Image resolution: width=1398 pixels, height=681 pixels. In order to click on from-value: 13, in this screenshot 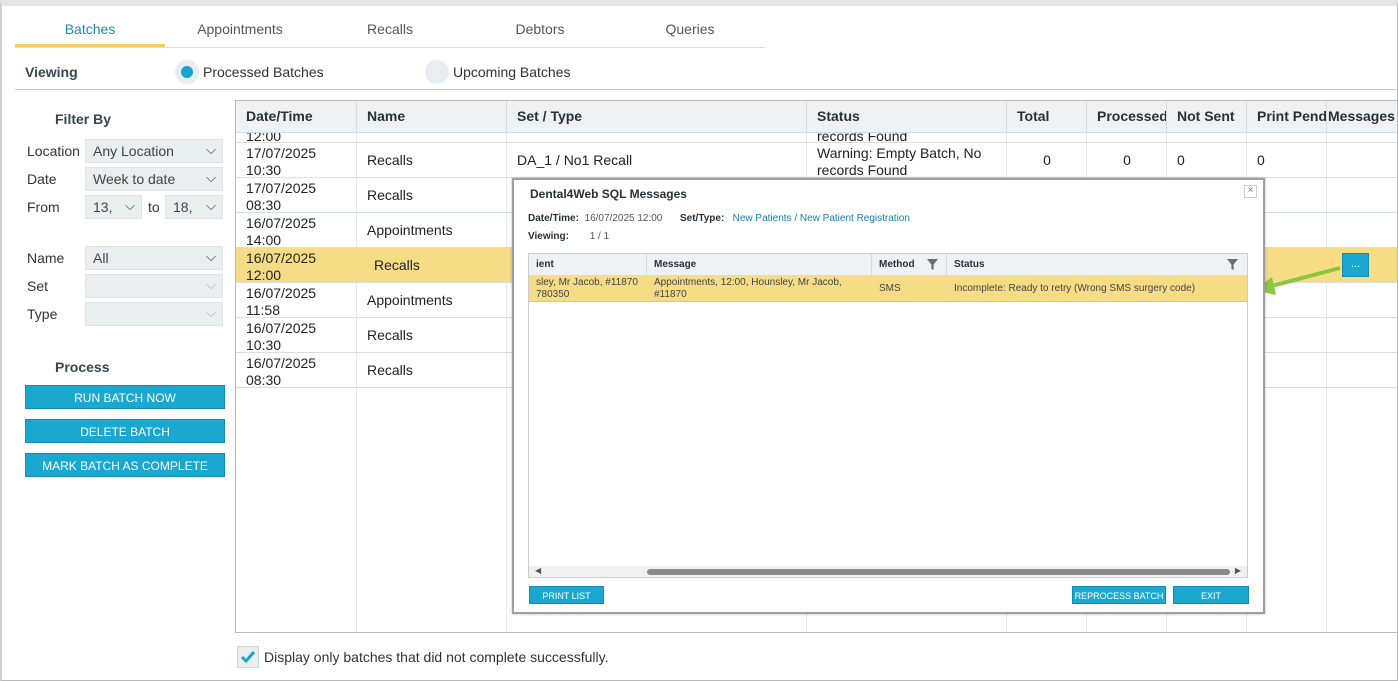, I will do `click(103, 207)`.